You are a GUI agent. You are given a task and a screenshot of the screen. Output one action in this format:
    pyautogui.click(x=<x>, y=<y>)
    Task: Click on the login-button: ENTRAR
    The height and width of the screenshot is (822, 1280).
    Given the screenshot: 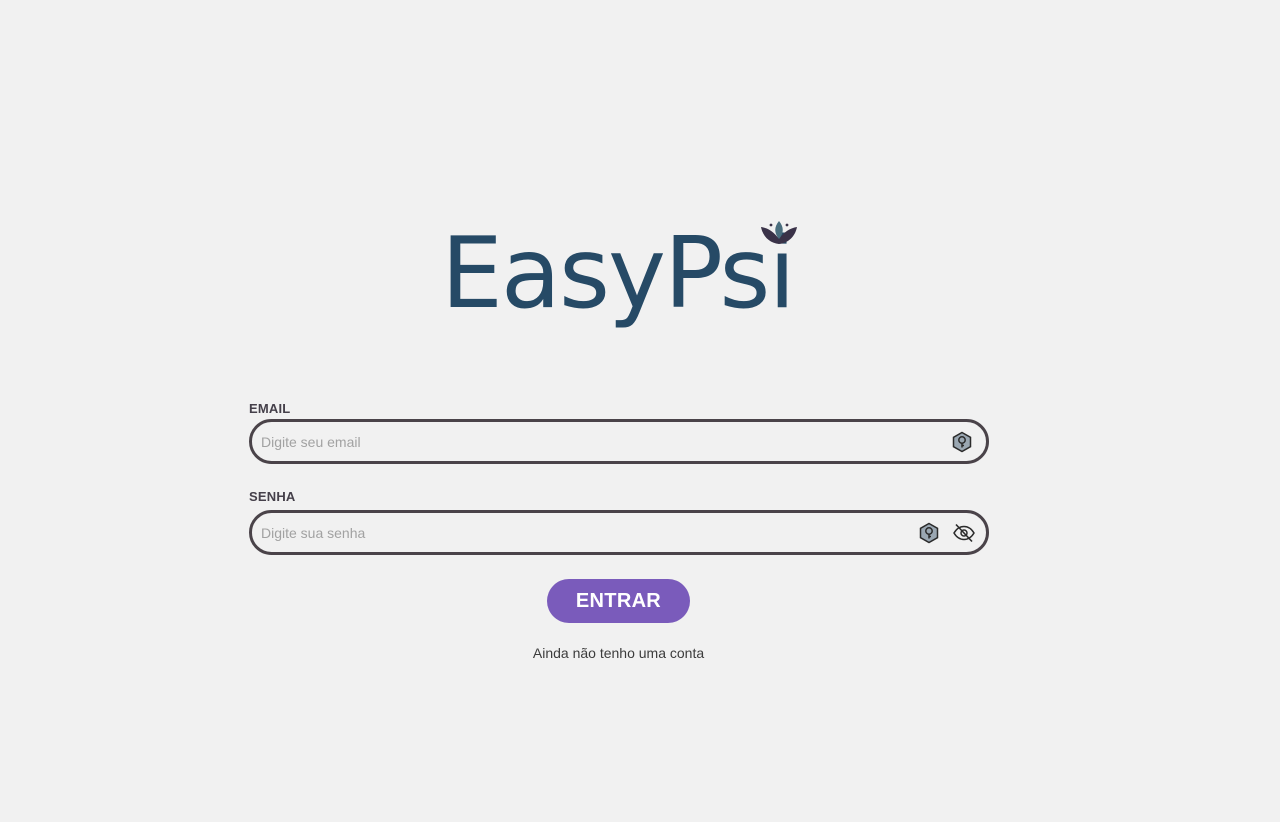 What is the action you would take?
    pyautogui.click(x=618, y=601)
    